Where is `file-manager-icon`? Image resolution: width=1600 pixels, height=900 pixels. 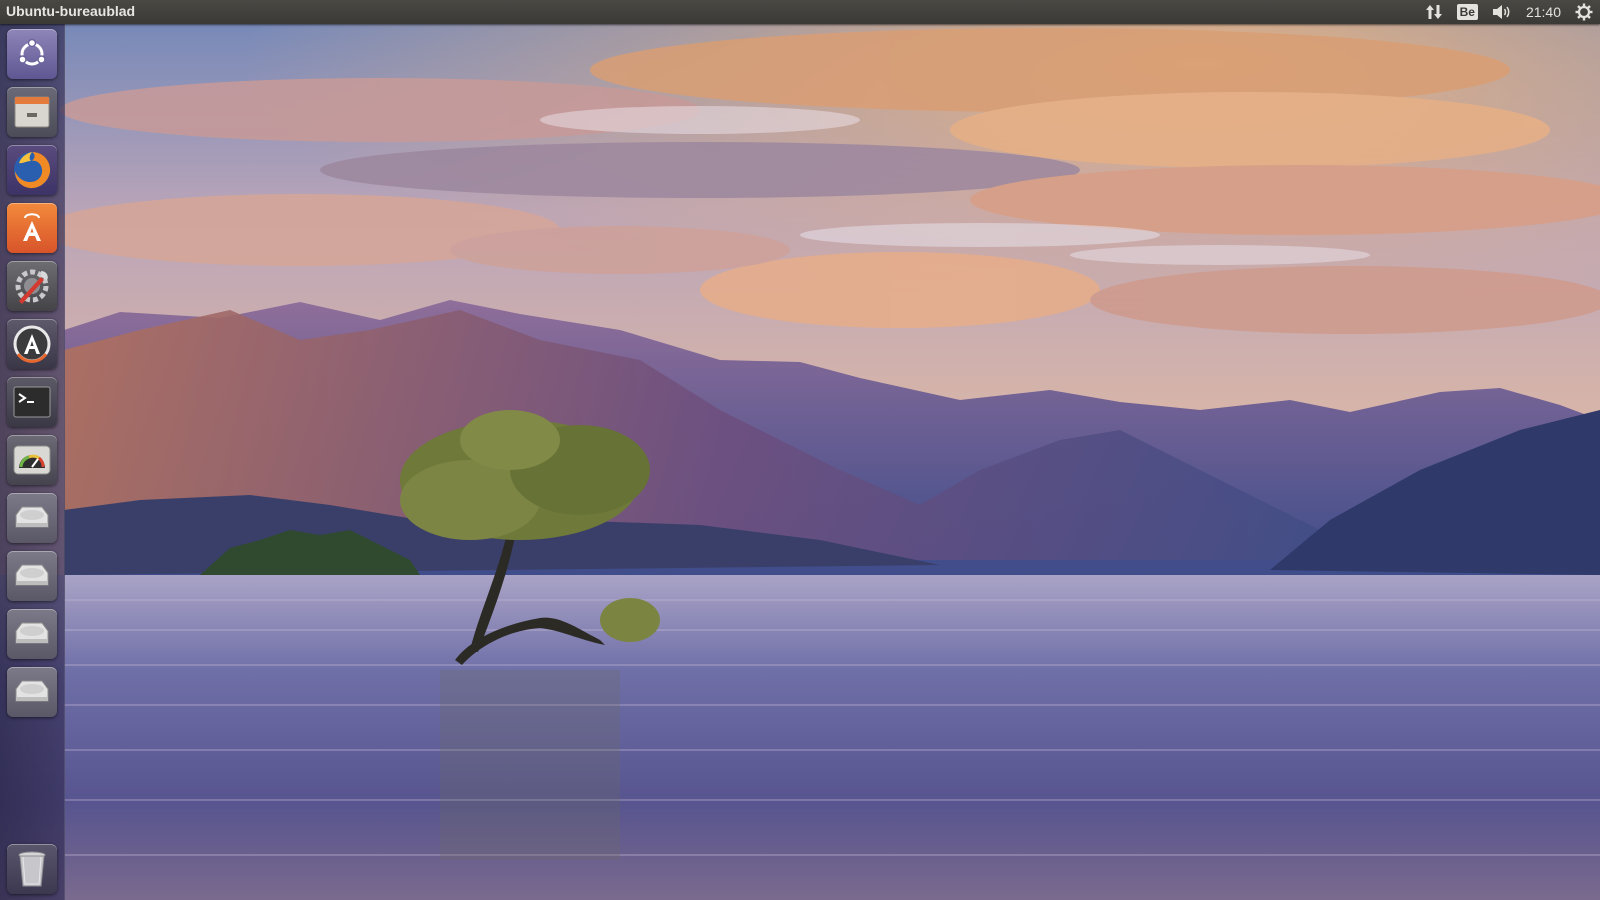 file-manager-icon is located at coordinates (32, 112).